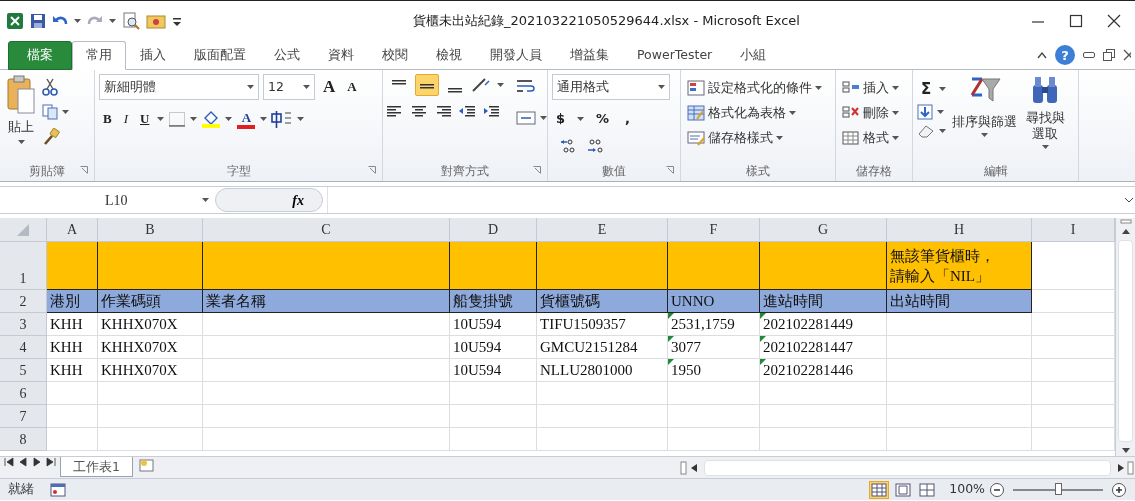 This screenshot has width=1135, height=501. I want to click on ribbon-tab: 常用, so click(99, 55).